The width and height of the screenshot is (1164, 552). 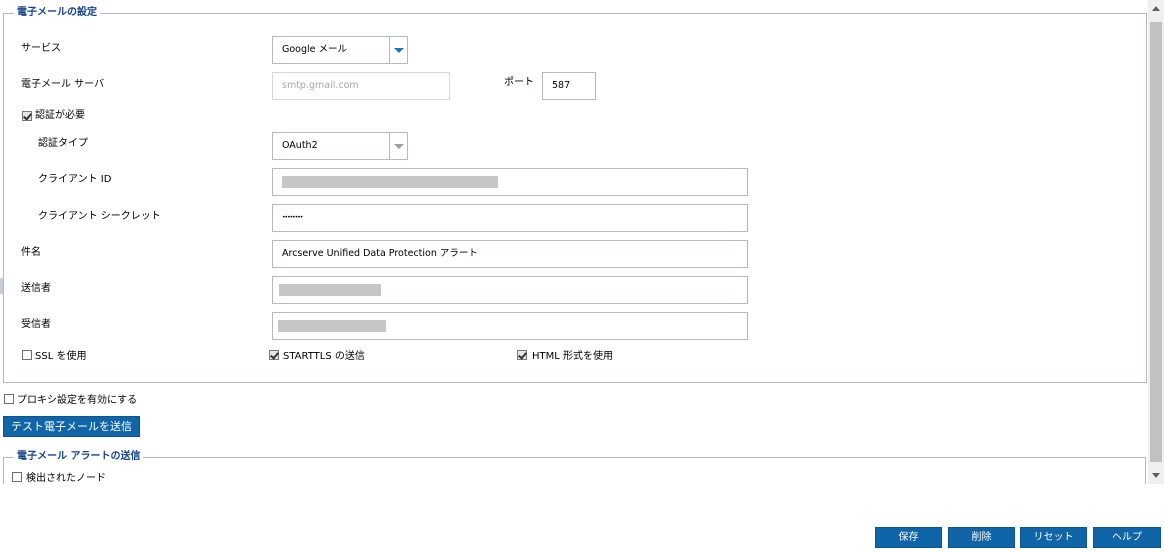 What do you see at coordinates (573, 356) in the screenshot?
I see `html-format-label: HTML 形式を使用` at bounding box center [573, 356].